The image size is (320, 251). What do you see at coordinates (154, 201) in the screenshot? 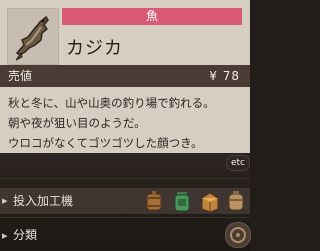
I see `keg-icon` at bounding box center [154, 201].